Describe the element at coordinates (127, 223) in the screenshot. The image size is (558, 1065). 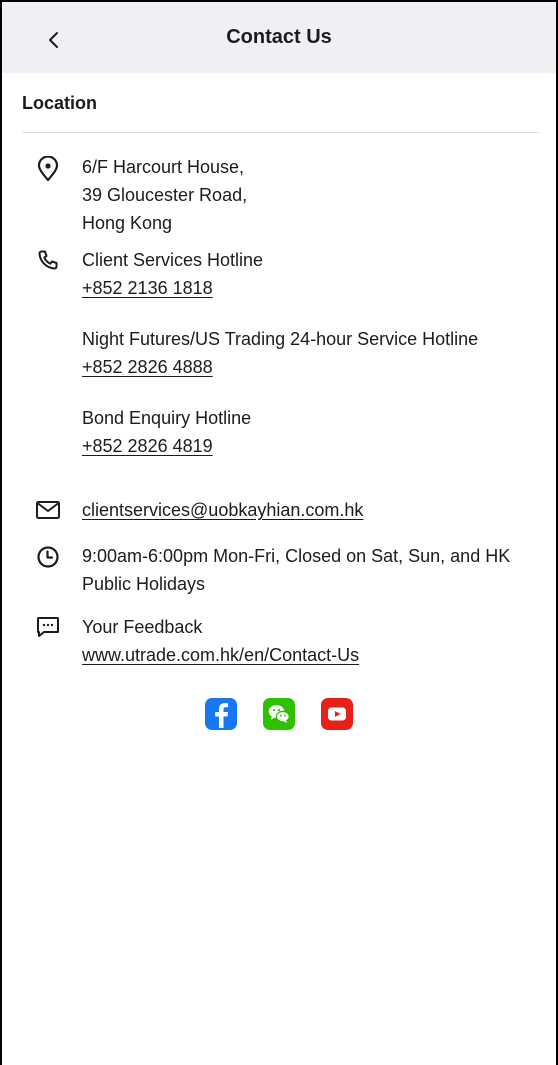
I see `address-line-3: Hong Kong` at that location.